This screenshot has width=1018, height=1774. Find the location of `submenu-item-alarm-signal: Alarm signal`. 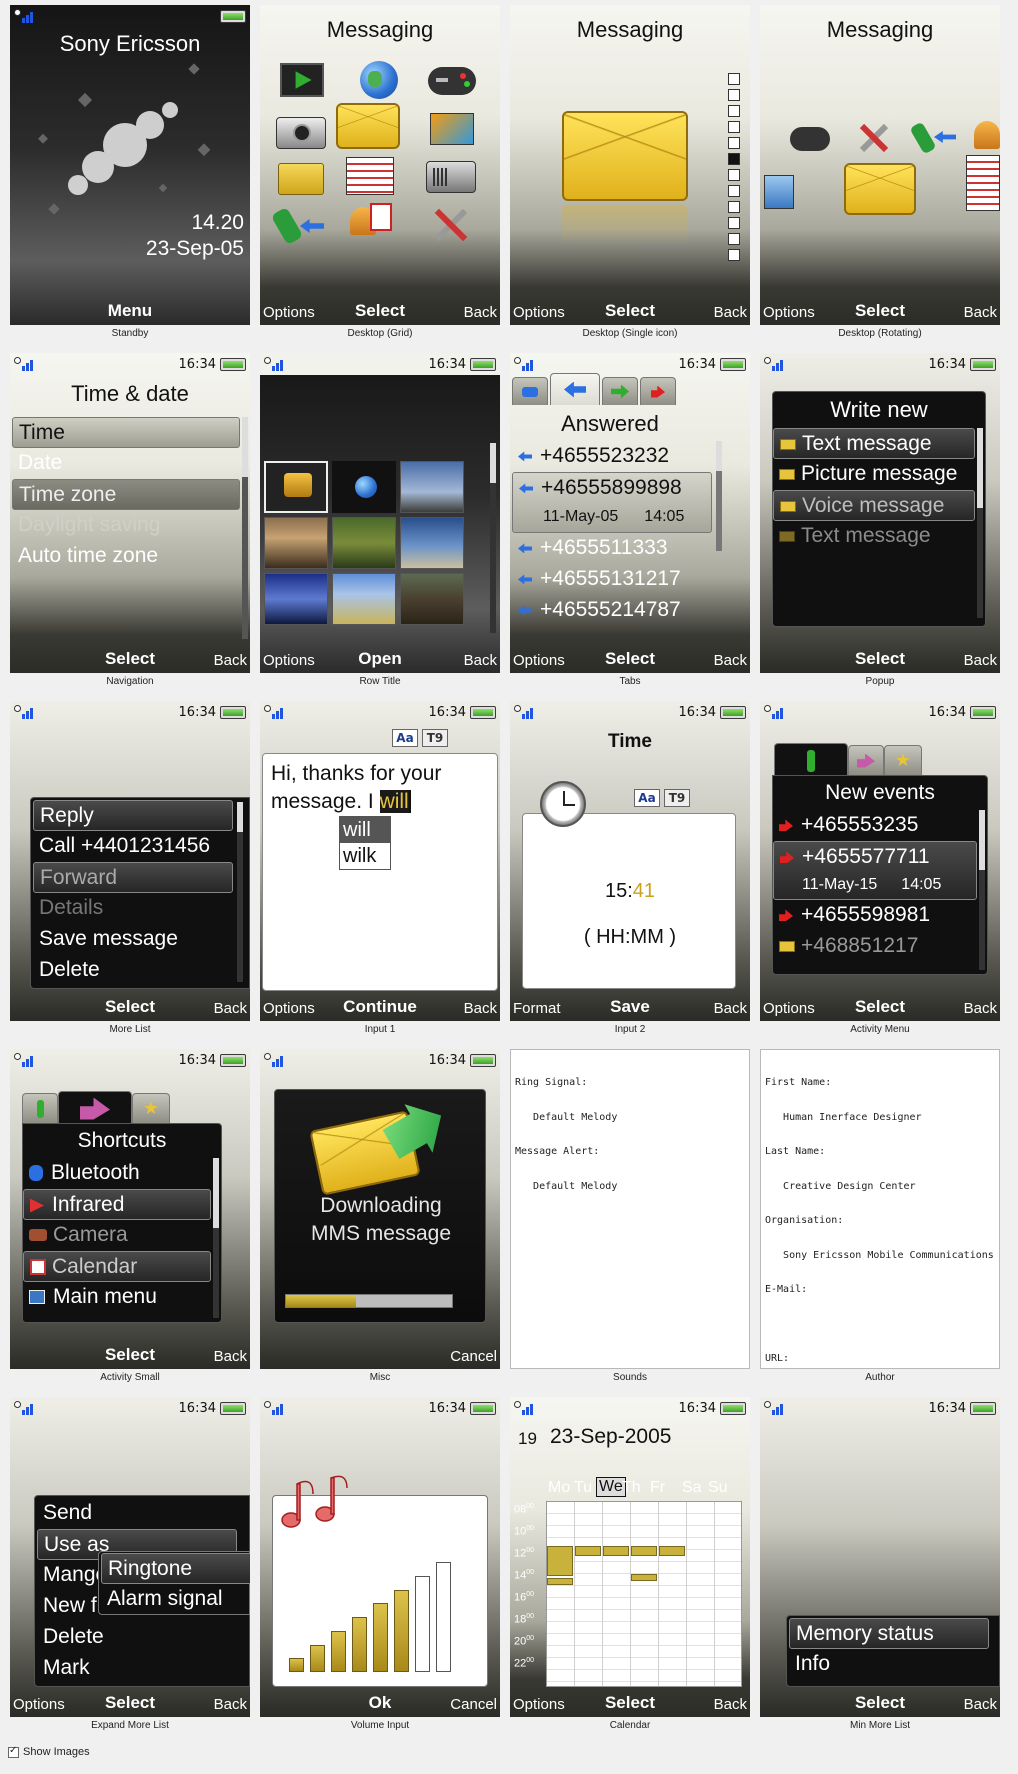

submenu-item-alarm-signal: Alarm signal is located at coordinates (175, 1599).